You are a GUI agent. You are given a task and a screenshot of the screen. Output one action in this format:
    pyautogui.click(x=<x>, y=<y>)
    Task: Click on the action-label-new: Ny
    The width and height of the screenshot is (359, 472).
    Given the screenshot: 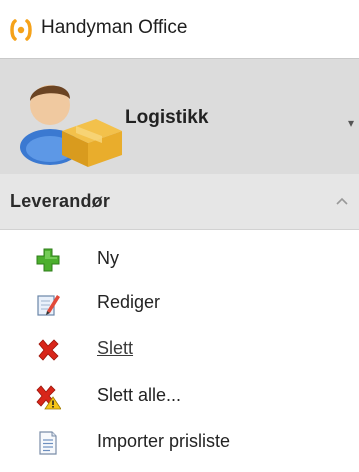 What is the action you would take?
    pyautogui.click(x=108, y=258)
    